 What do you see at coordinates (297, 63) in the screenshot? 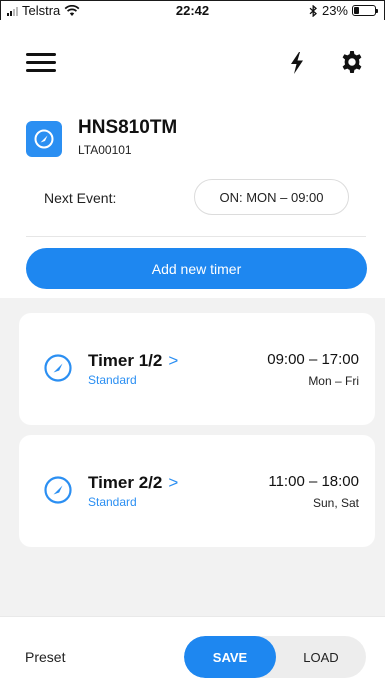
I see `lightning-bolt-icon` at bounding box center [297, 63].